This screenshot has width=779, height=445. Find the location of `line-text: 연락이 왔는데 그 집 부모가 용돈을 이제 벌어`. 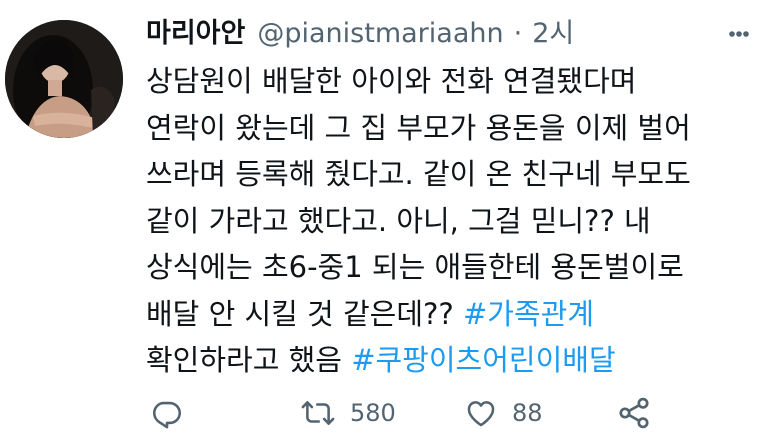

line-text: 연락이 왔는데 그 집 부모가 용돈을 이제 벌어 is located at coordinates (418, 127).